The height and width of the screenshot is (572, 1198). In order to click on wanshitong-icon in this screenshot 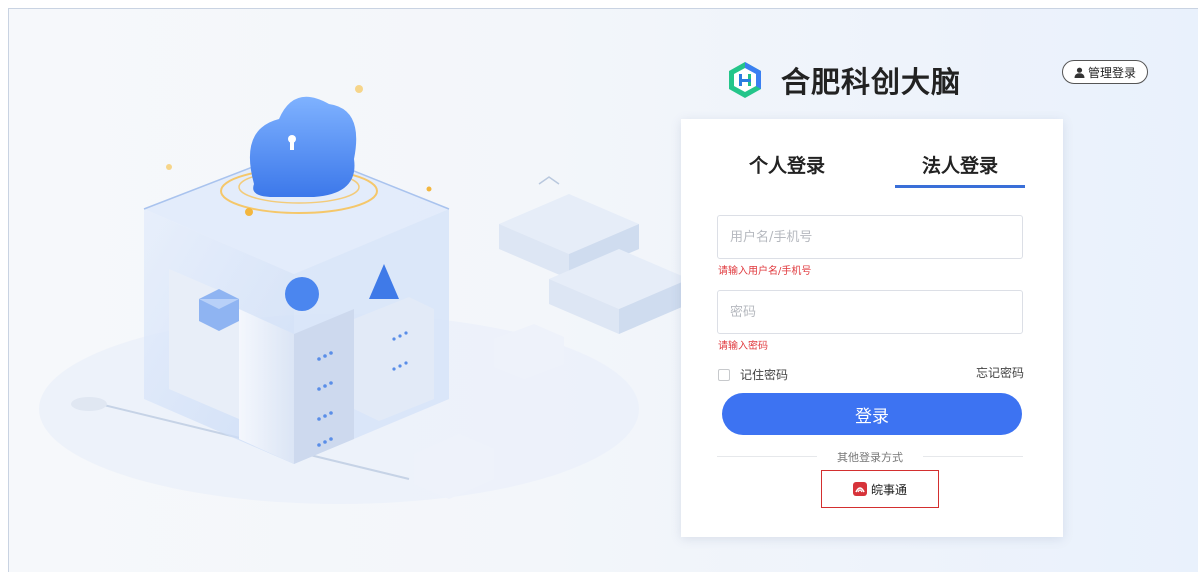, I will do `click(859, 489)`.